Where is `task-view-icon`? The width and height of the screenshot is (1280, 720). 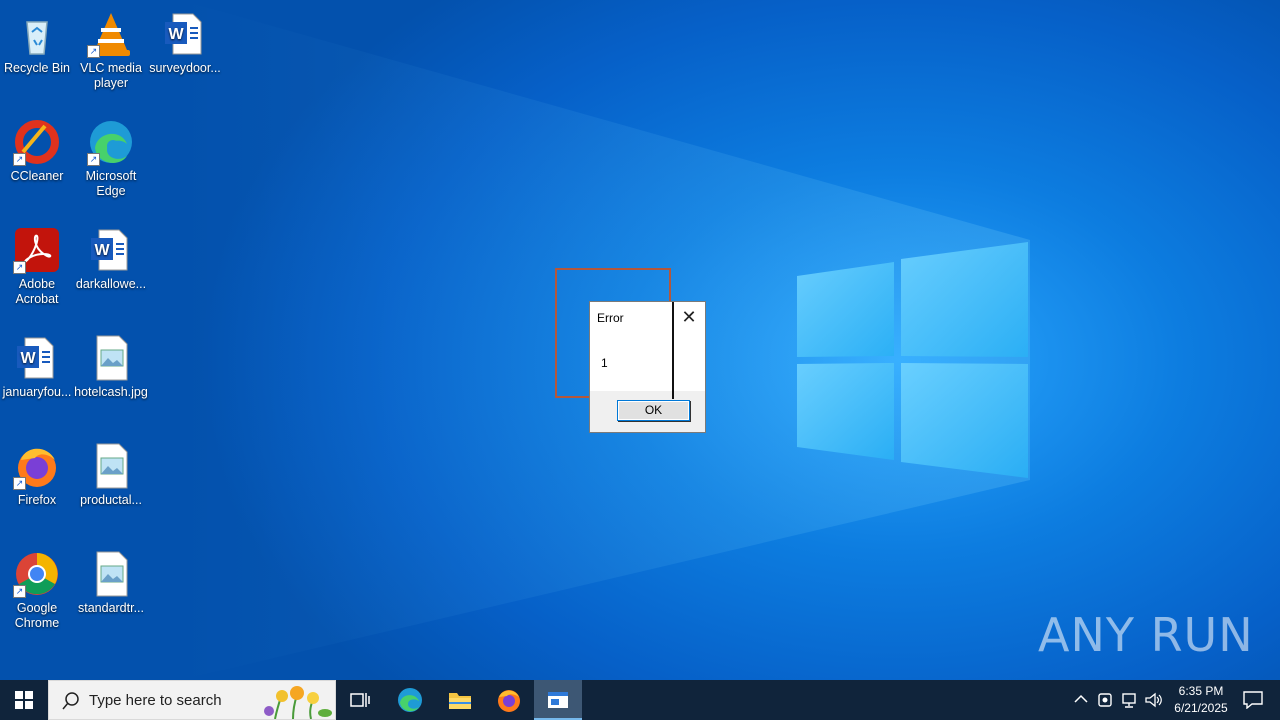 task-view-icon is located at coordinates (360, 700).